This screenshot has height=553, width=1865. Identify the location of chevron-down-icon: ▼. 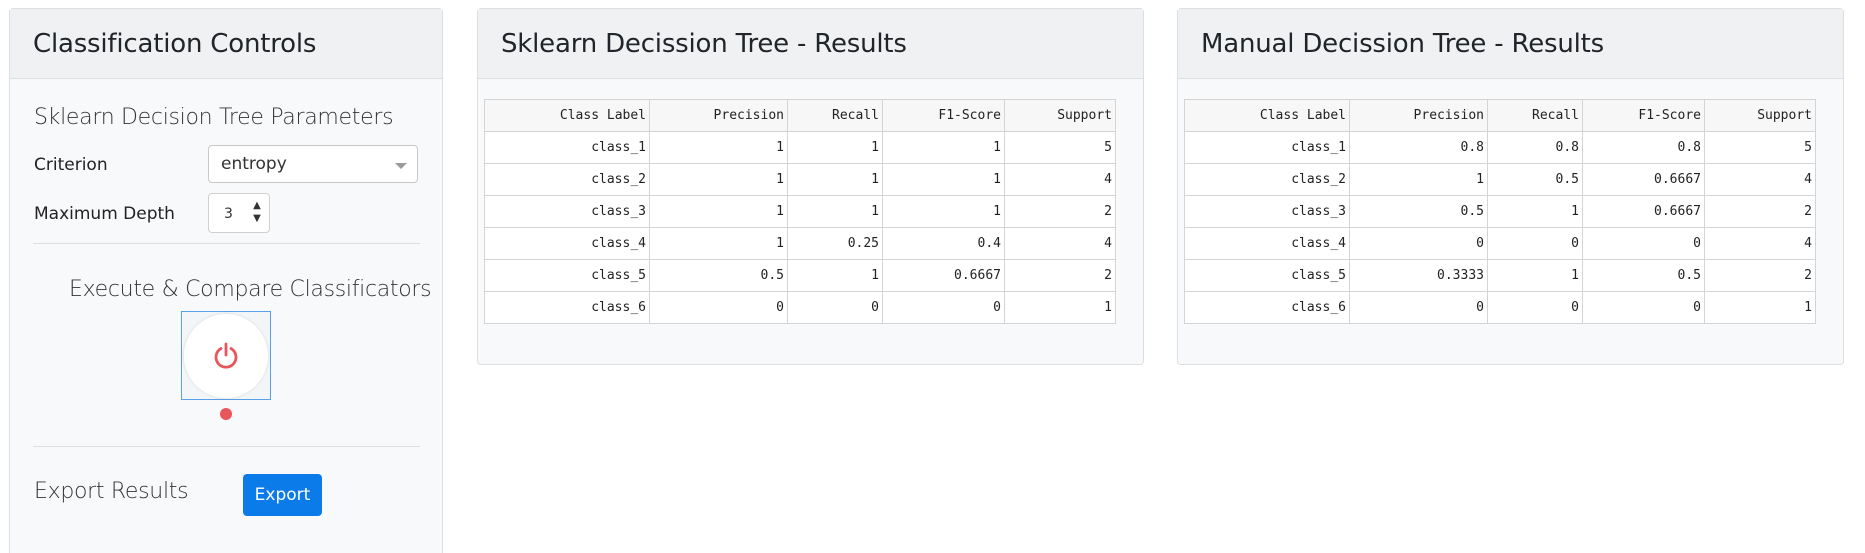
(257, 219).